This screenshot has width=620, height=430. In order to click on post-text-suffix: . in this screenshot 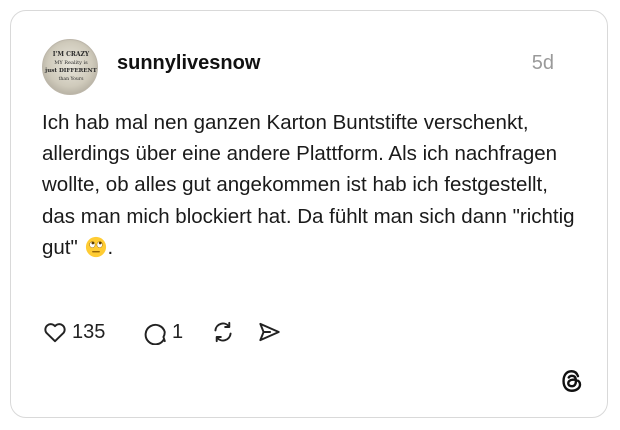, I will do `click(110, 247)`.